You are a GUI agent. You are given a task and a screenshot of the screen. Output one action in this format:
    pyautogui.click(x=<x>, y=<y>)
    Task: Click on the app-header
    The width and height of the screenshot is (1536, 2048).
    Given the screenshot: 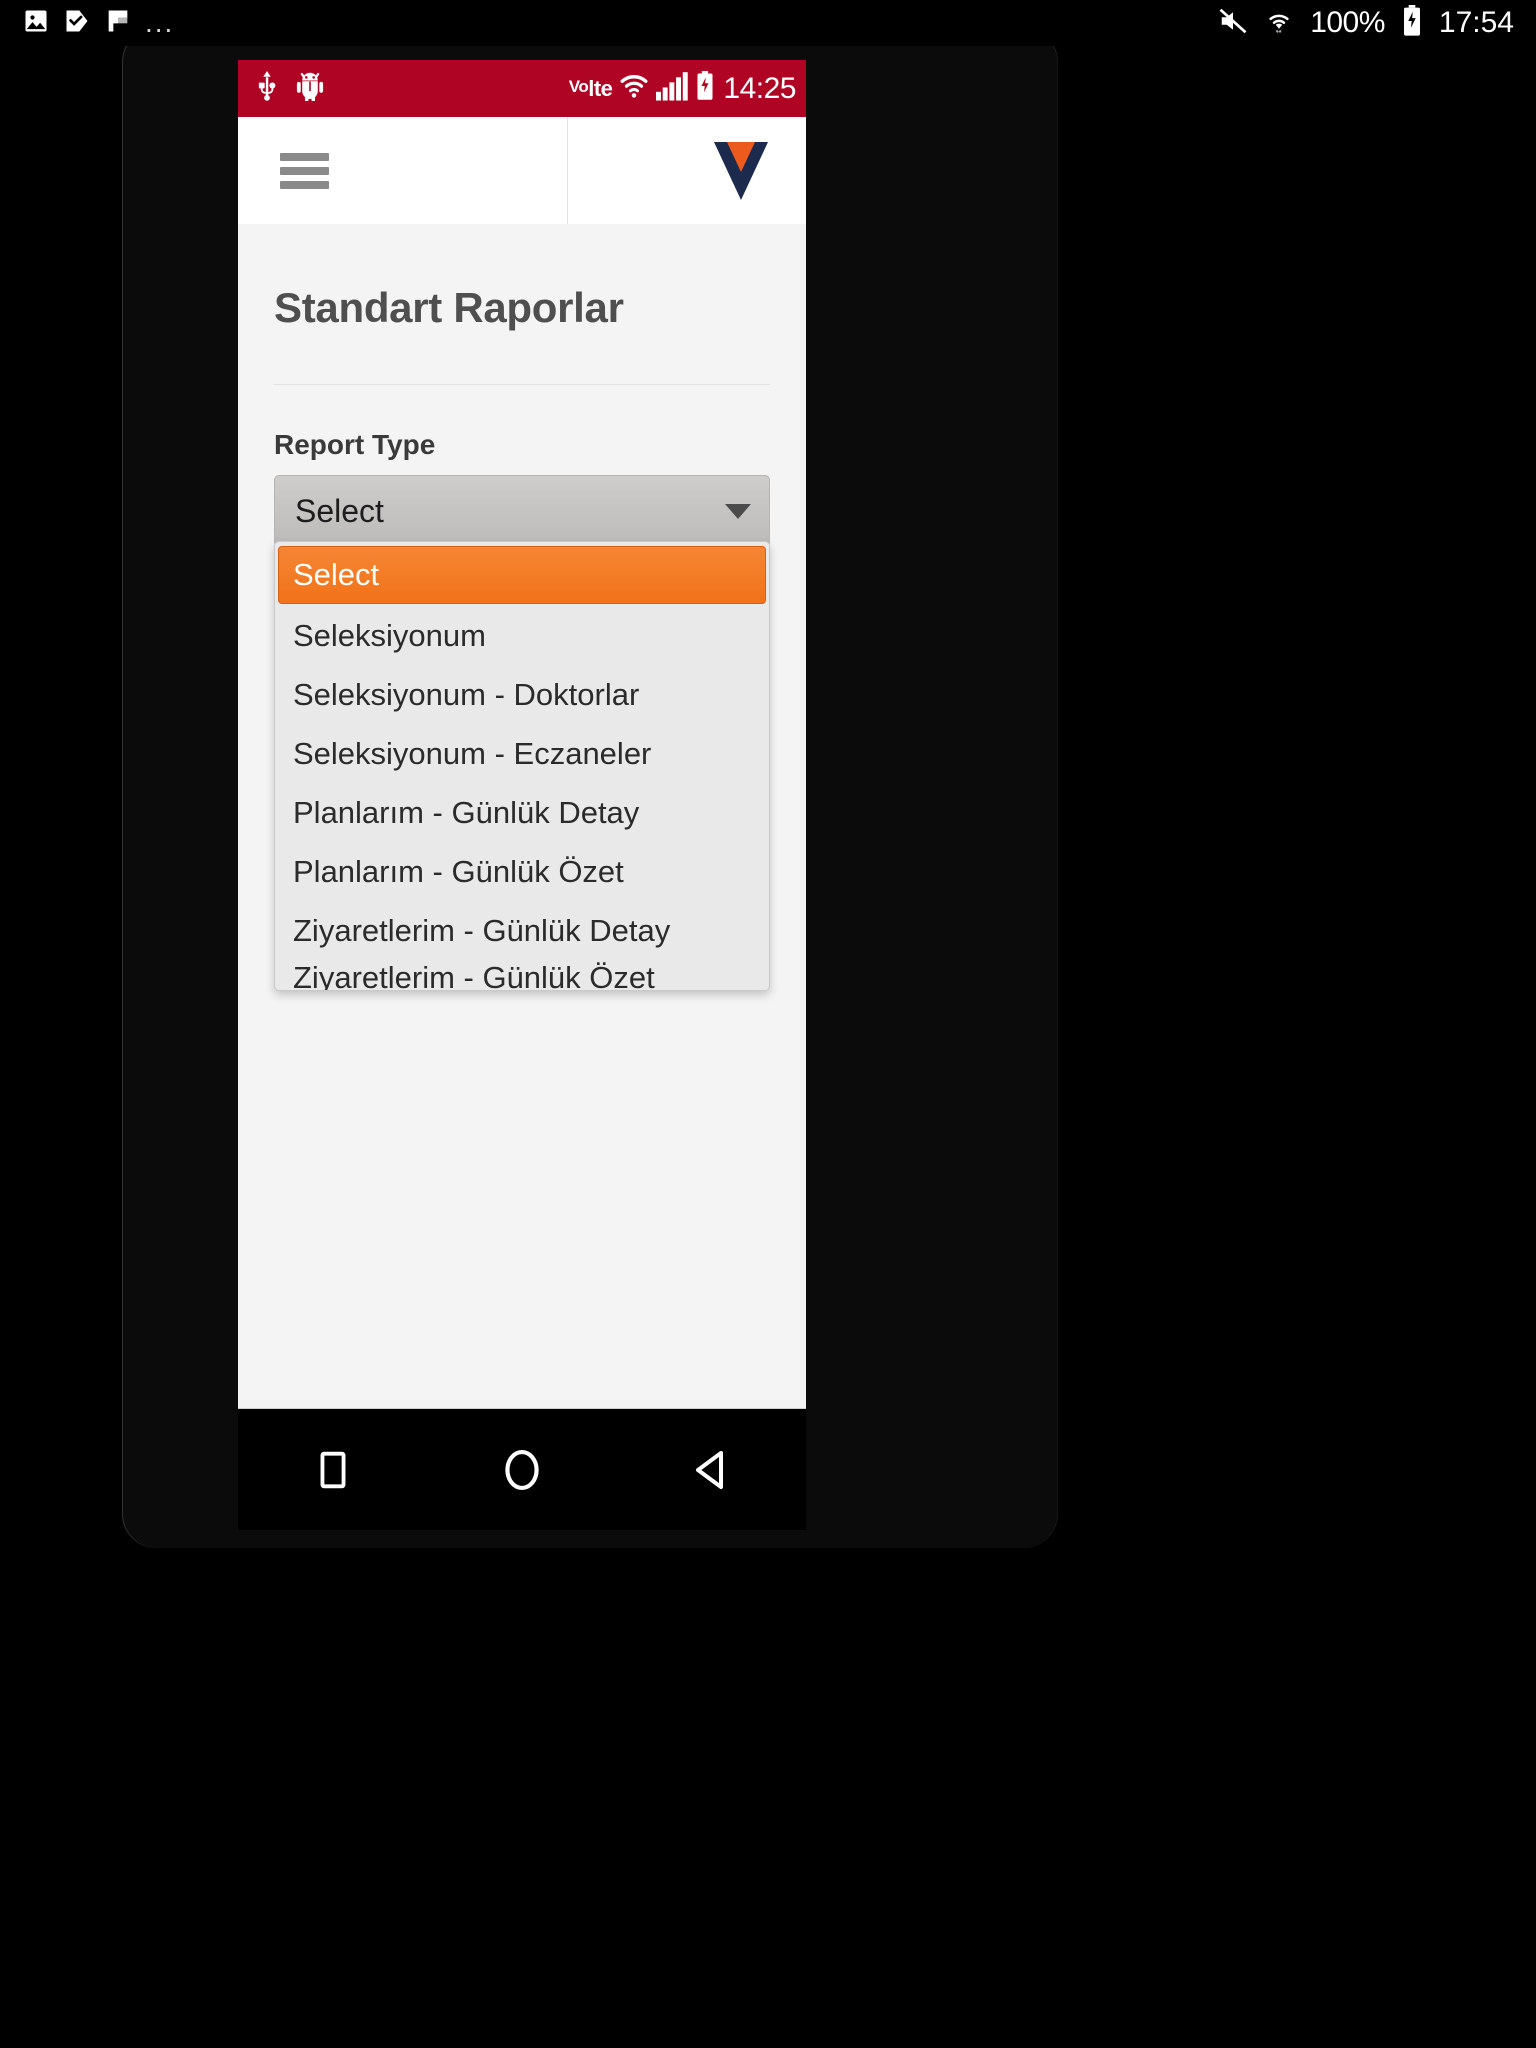 What is the action you would take?
    pyautogui.click(x=522, y=170)
    